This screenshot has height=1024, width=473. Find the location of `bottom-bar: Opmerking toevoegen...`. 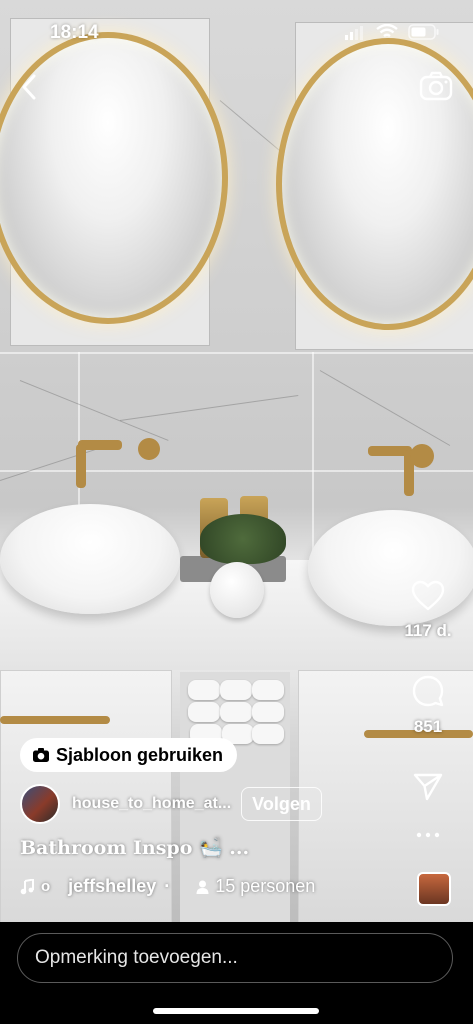

bottom-bar: Opmerking toevoegen... is located at coordinates (236, 973).